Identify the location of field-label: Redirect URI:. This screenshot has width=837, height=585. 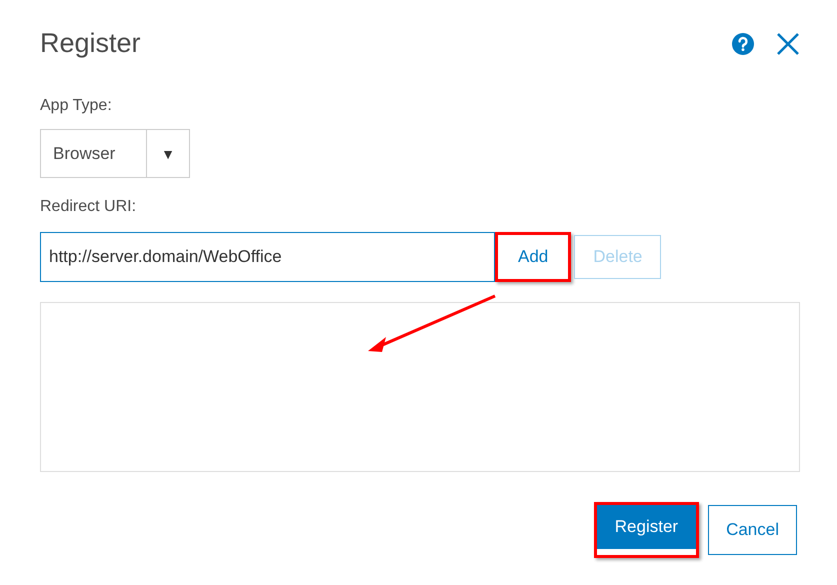
(89, 207).